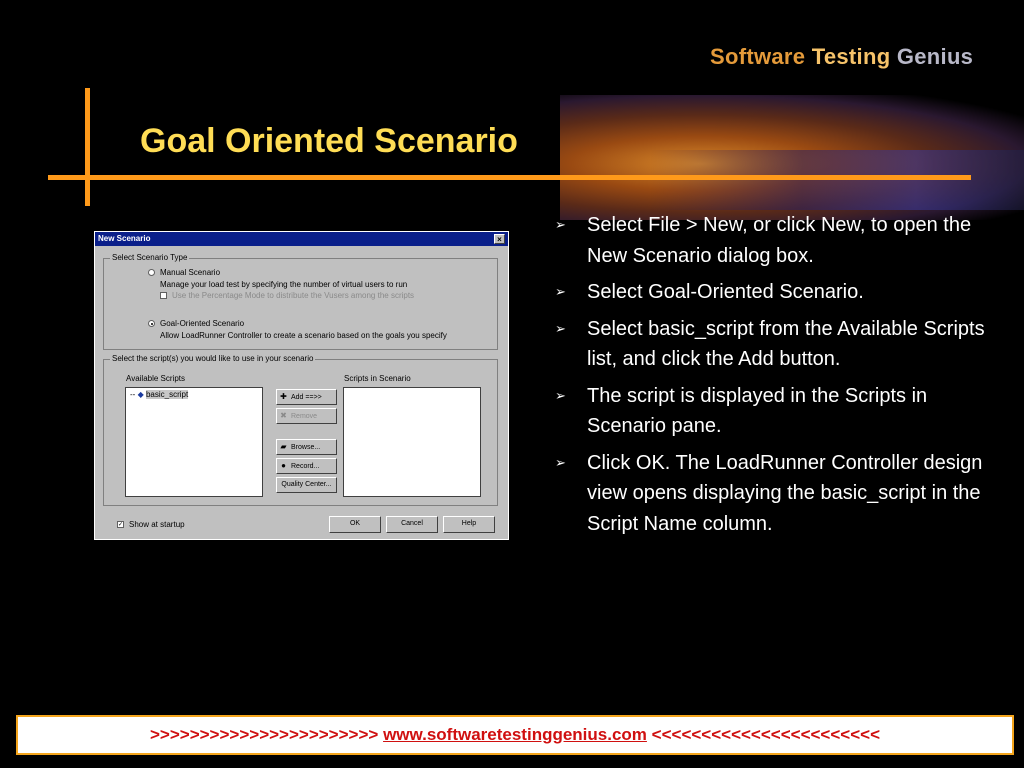  I want to click on help-button: Help, so click(469, 524).